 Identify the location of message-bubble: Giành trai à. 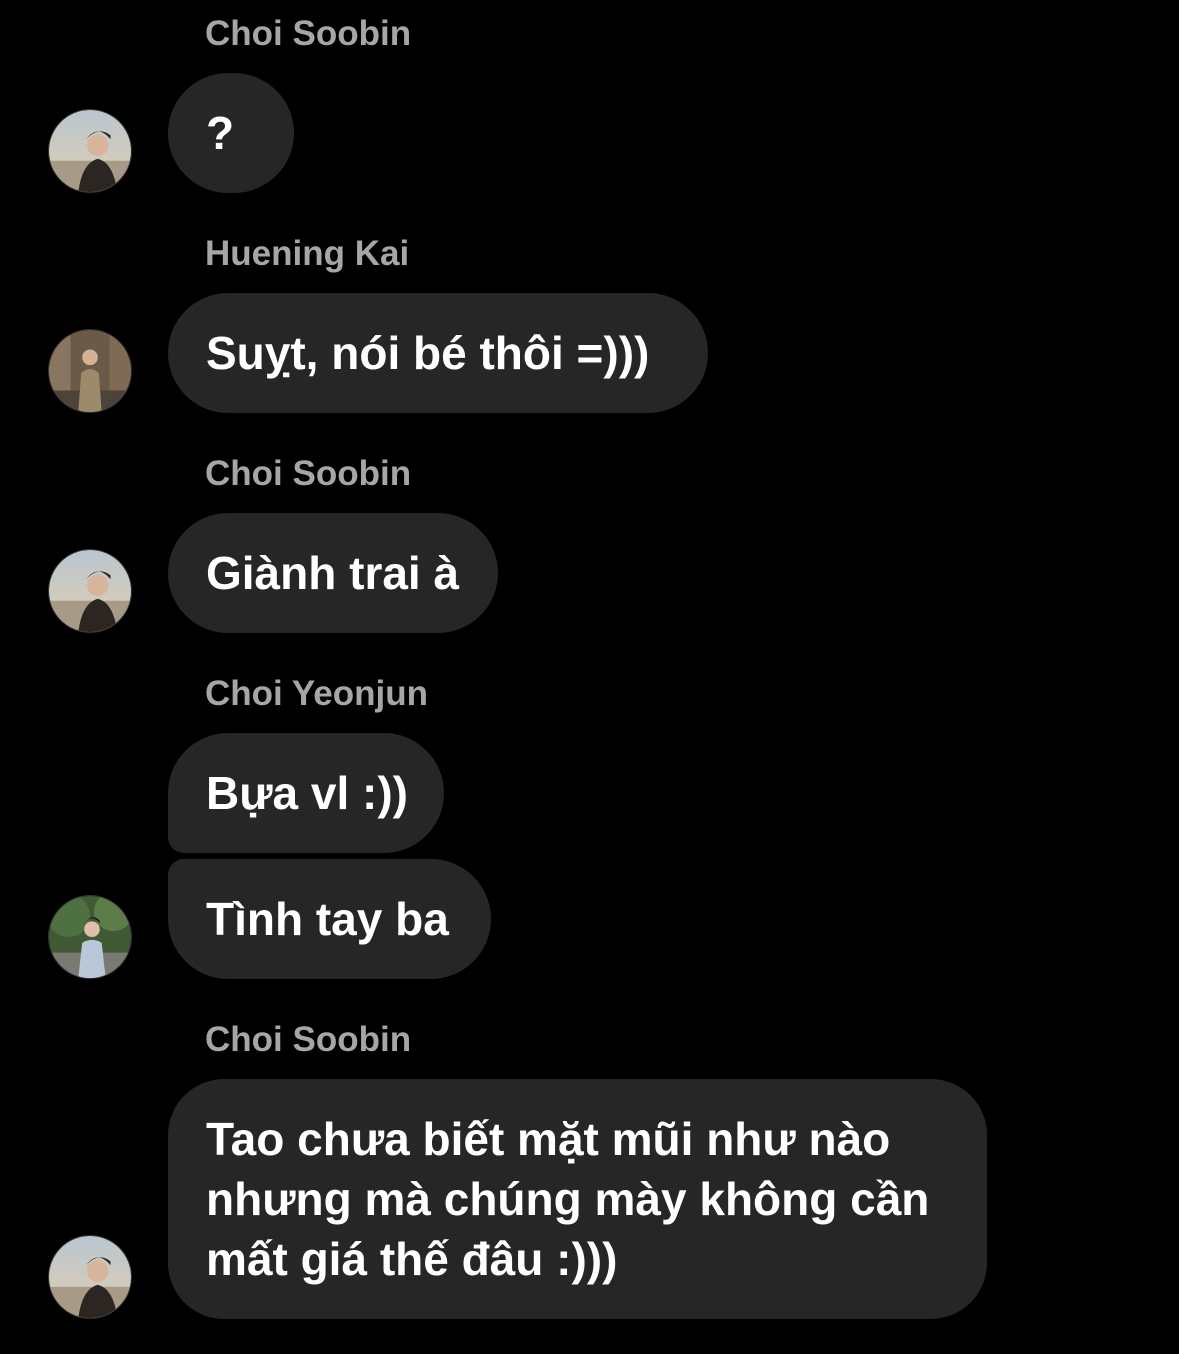
(333, 573).